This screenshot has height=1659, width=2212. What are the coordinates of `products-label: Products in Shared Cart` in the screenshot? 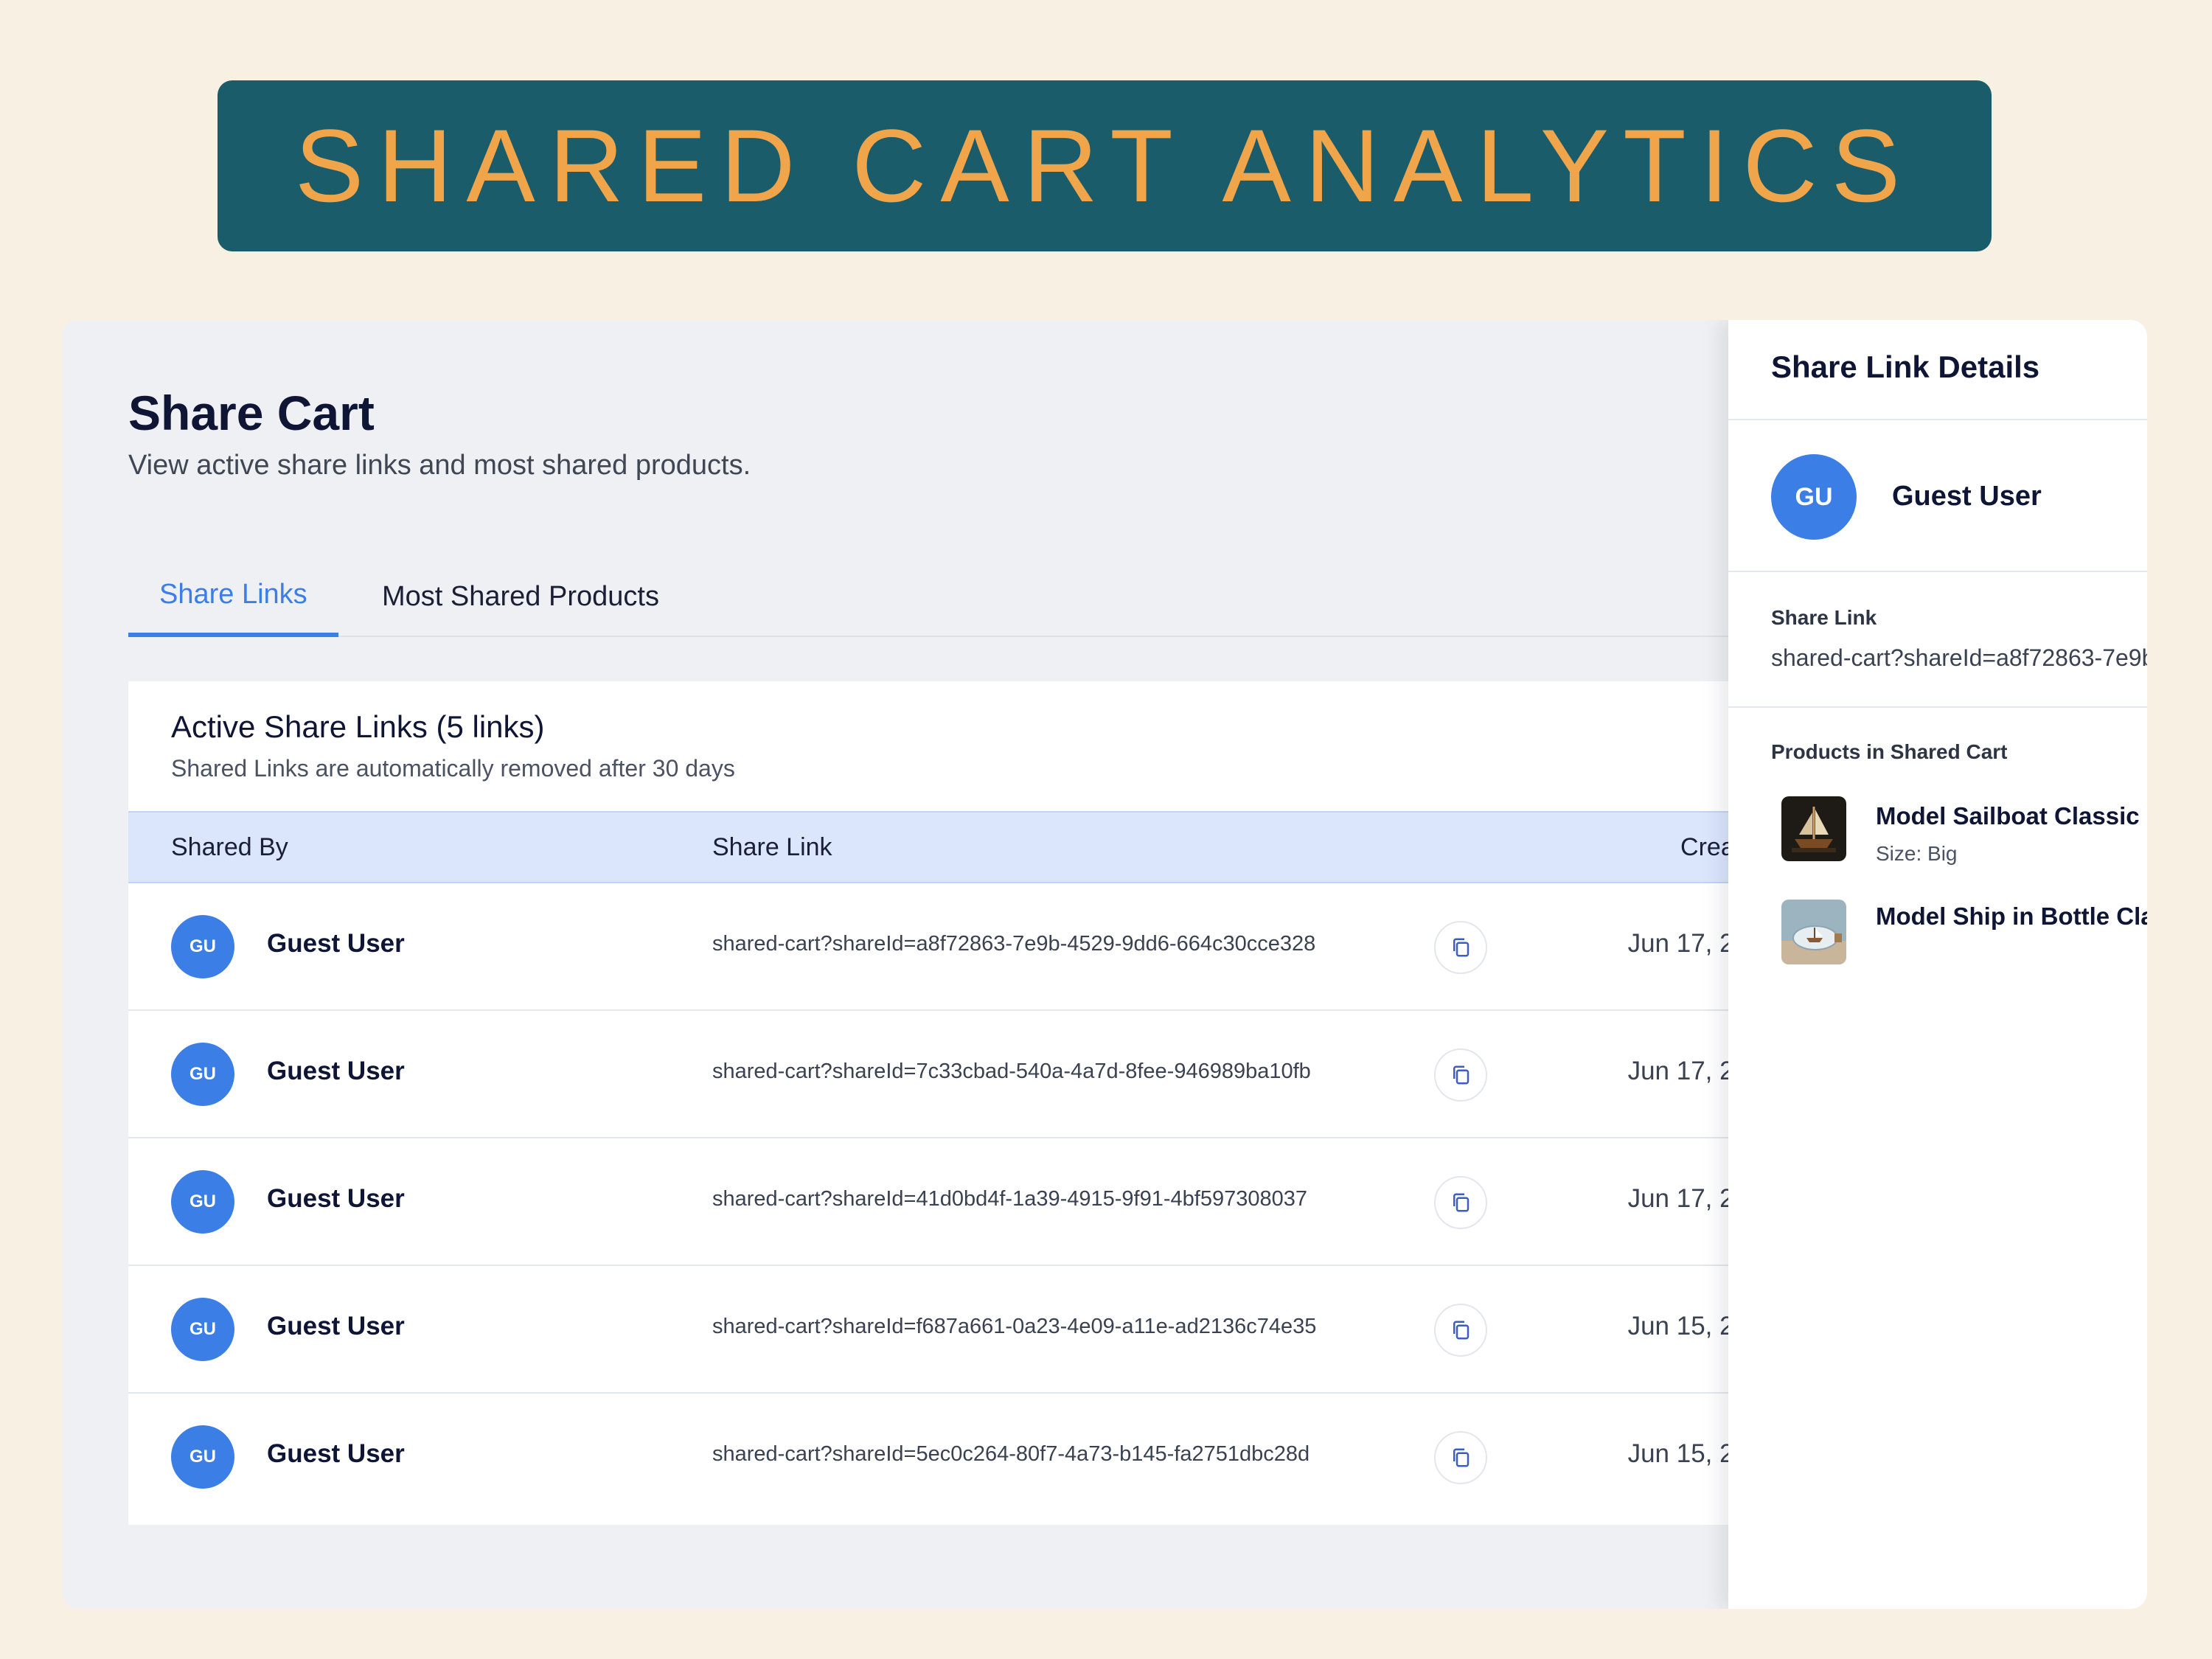 It's located at (1889, 751).